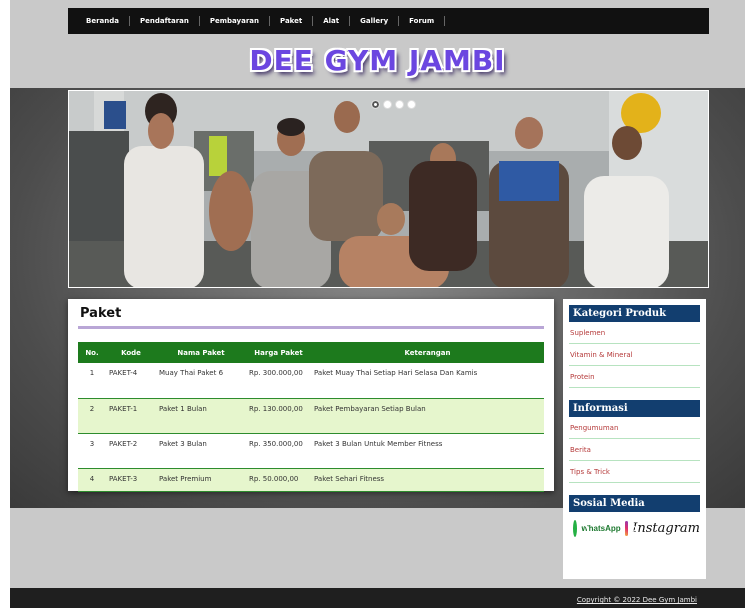  What do you see at coordinates (123, 408) in the screenshot?
I see `cell-kode: PAKET-1` at bounding box center [123, 408].